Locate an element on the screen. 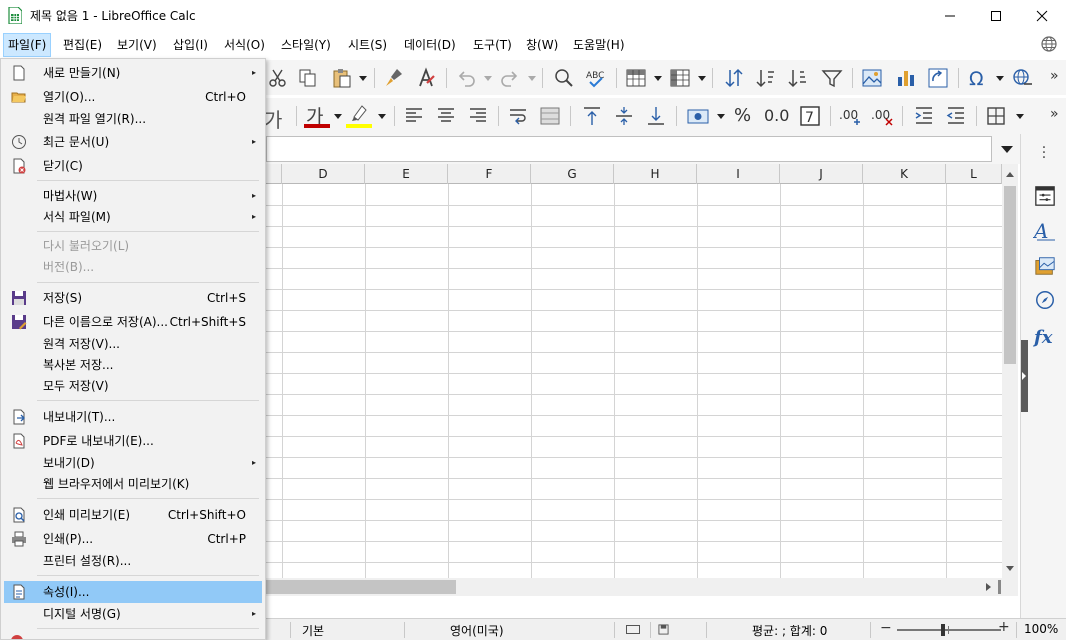  horizontal-scroll-thumb is located at coordinates (359, 587).